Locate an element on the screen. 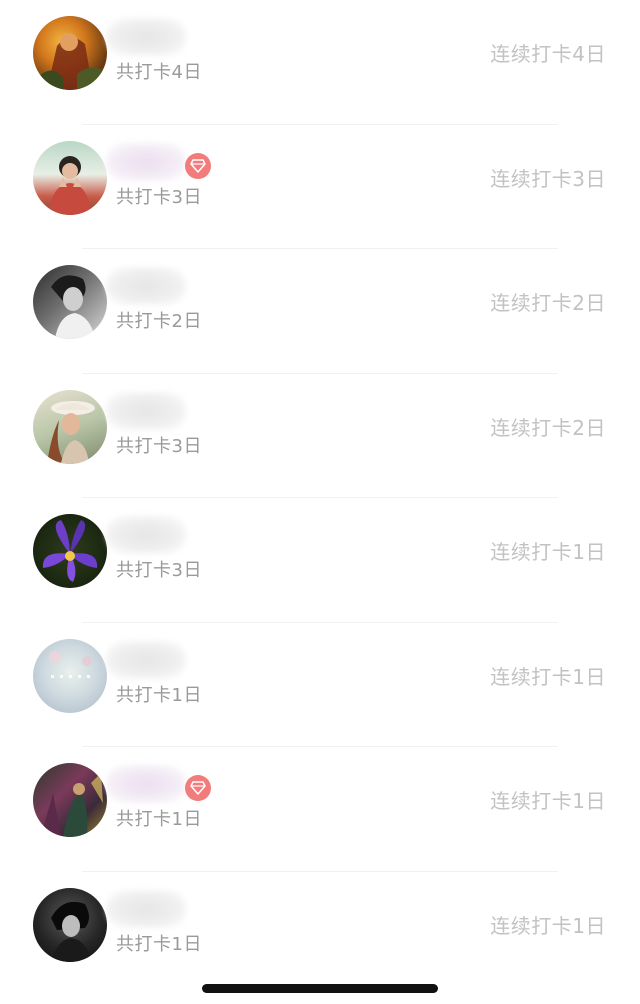 This screenshot has width=640, height=1004. home-indicator is located at coordinates (320, 988).